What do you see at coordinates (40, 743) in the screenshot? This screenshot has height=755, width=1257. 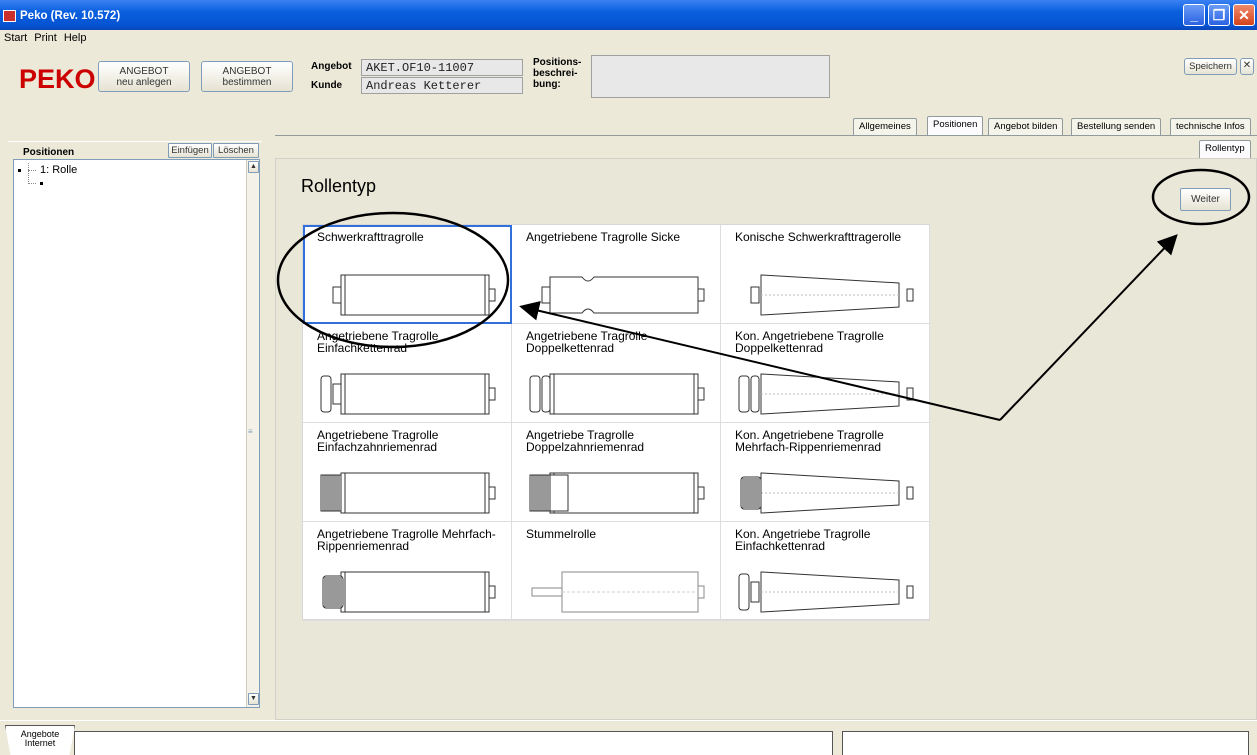 I see `tab-angebote-label-2: Internet` at bounding box center [40, 743].